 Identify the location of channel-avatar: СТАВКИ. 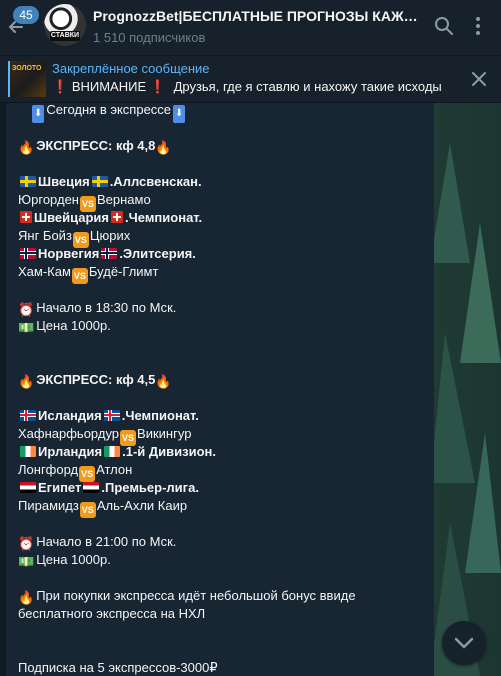
(65, 25).